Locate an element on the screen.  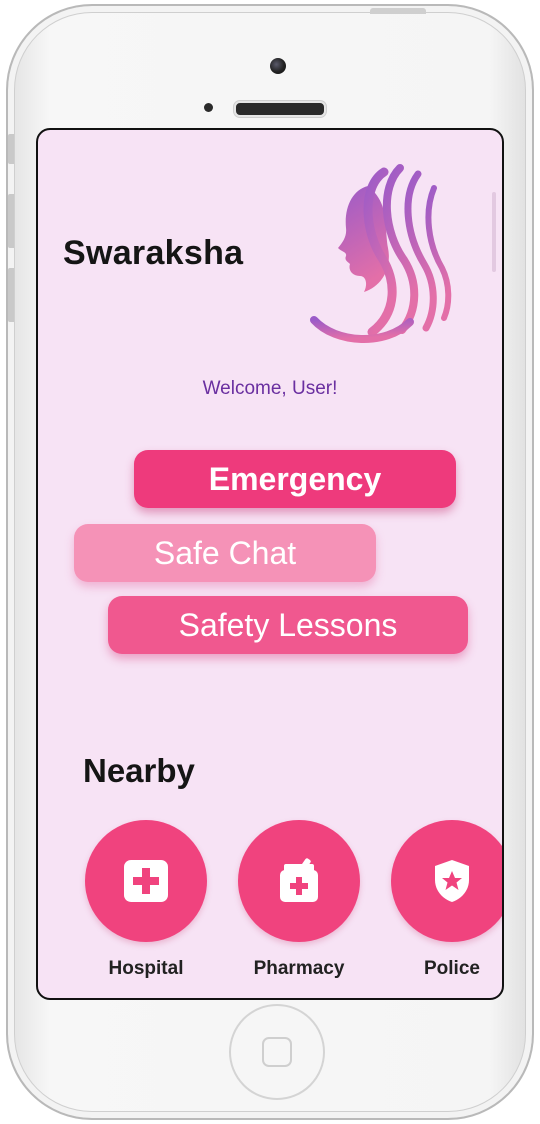
front-camera is located at coordinates (278, 66).